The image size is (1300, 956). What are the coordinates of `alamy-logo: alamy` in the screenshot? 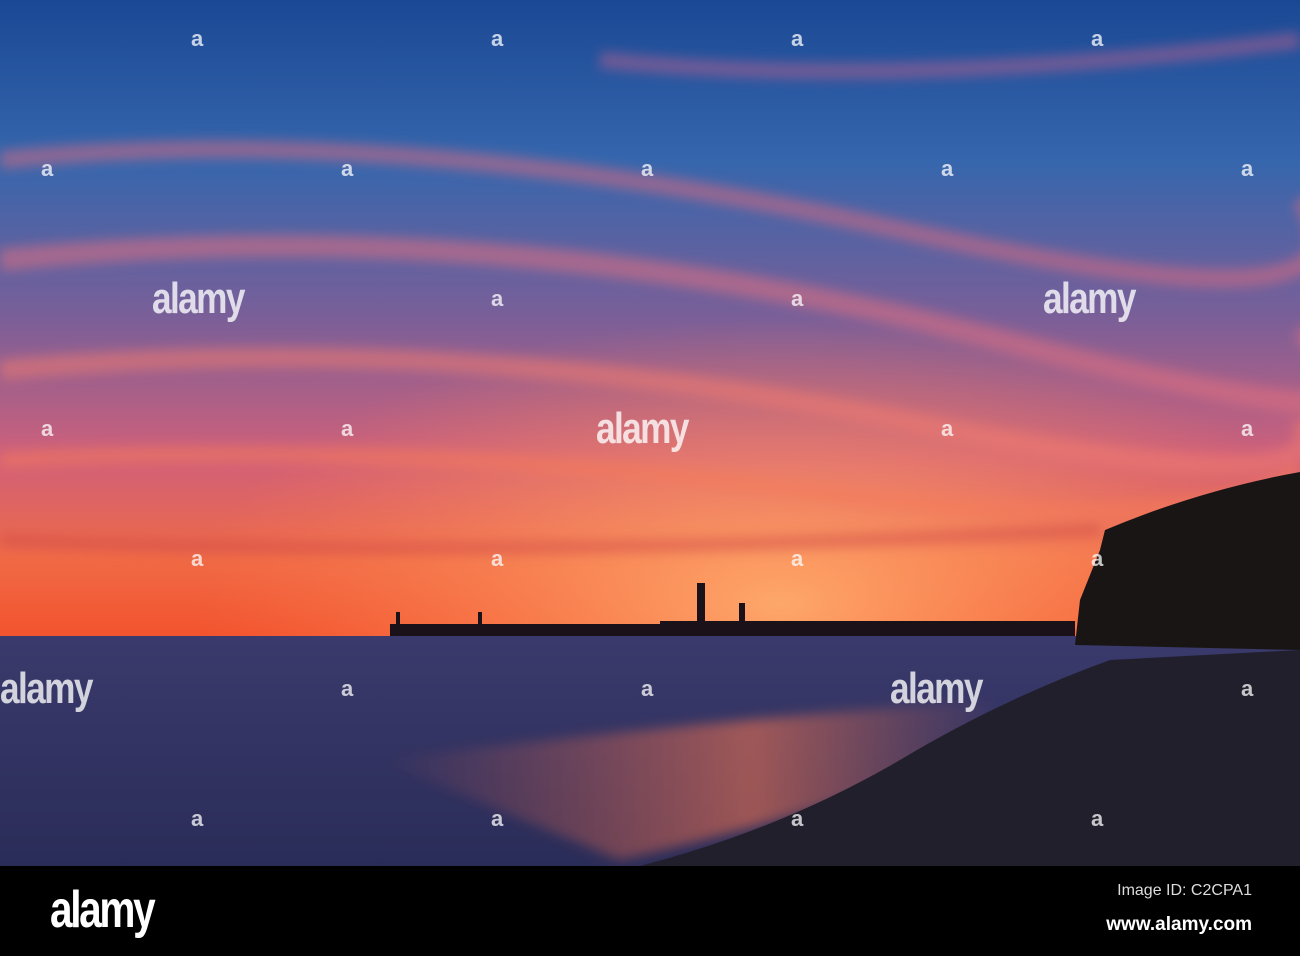 It's located at (103, 910).